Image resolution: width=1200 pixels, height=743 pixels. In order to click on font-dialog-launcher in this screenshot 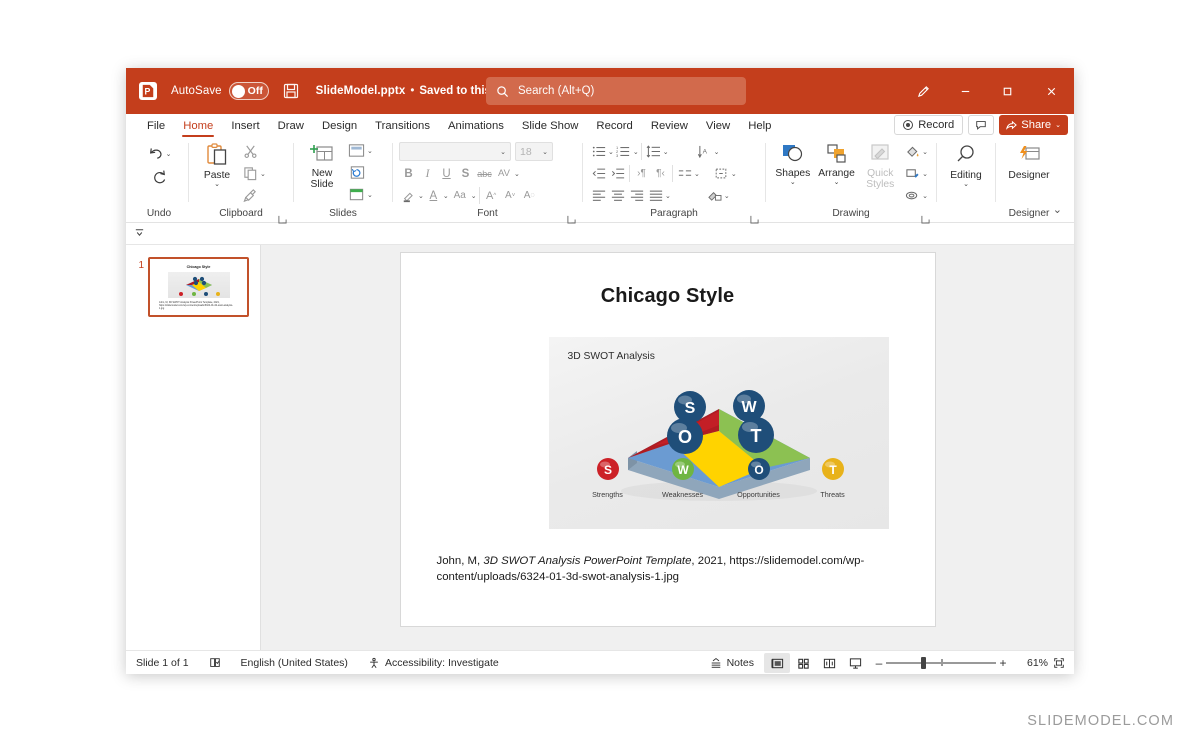, I will do `click(572, 217)`.